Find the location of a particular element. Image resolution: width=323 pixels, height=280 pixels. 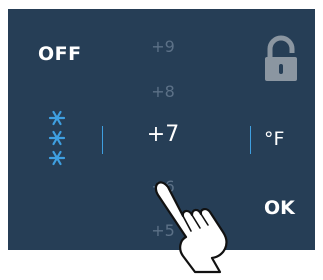

picker-left-divider is located at coordinates (102, 140).